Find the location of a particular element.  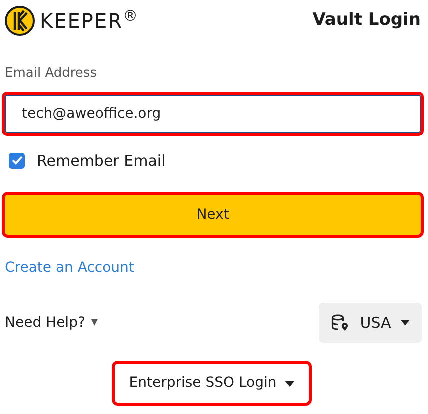

next-button: Next is located at coordinates (213, 215).